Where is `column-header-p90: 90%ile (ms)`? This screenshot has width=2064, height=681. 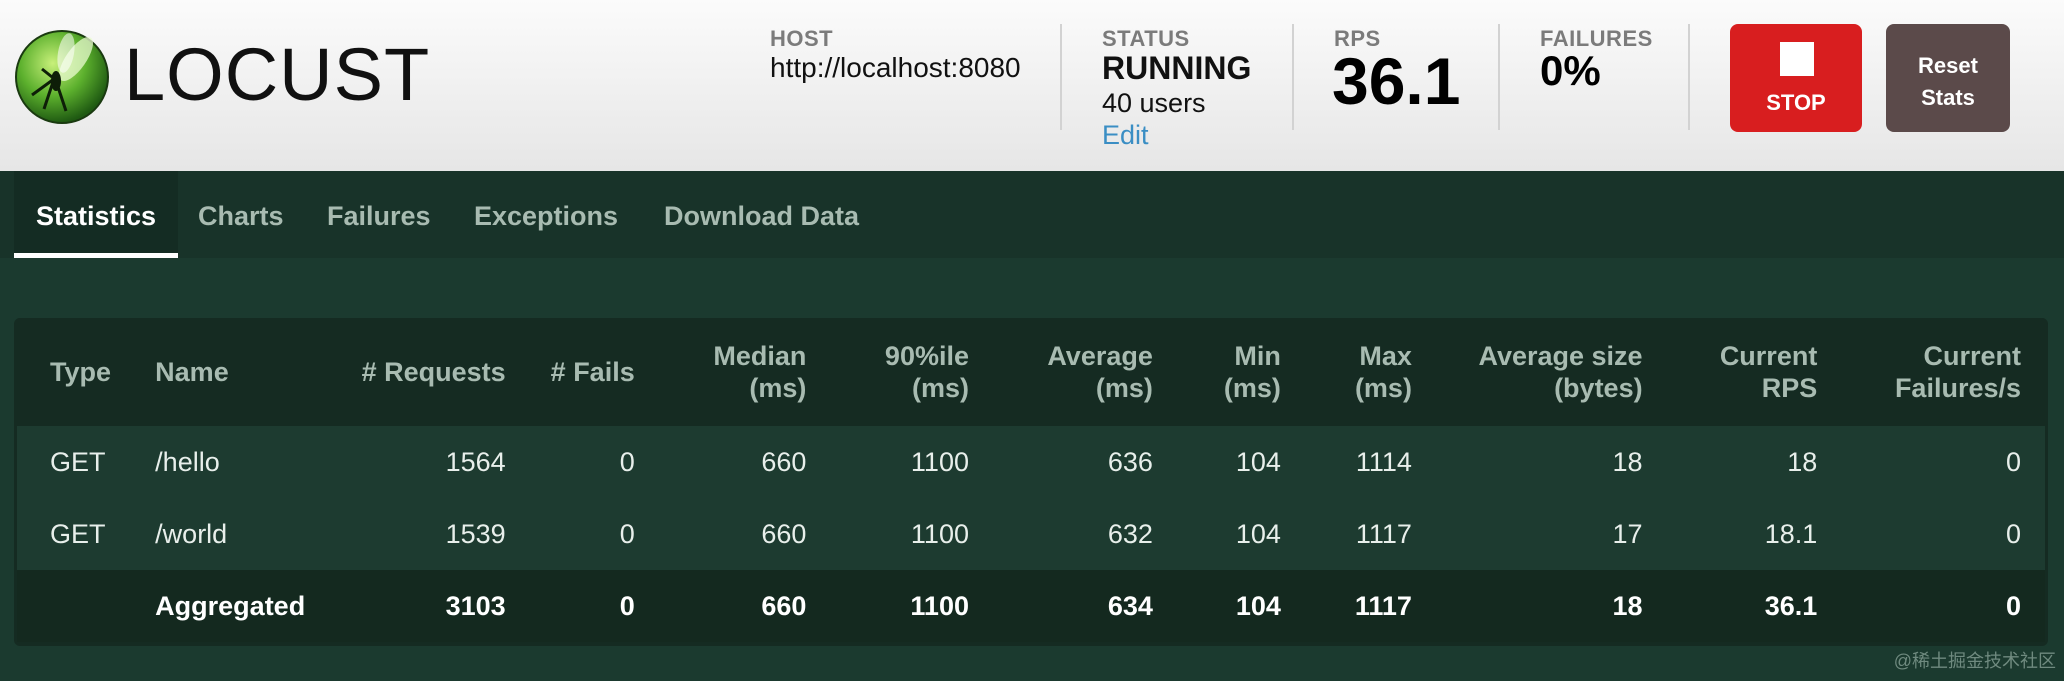
column-header-p90: 90%ile (ms) is located at coordinates (887, 372).